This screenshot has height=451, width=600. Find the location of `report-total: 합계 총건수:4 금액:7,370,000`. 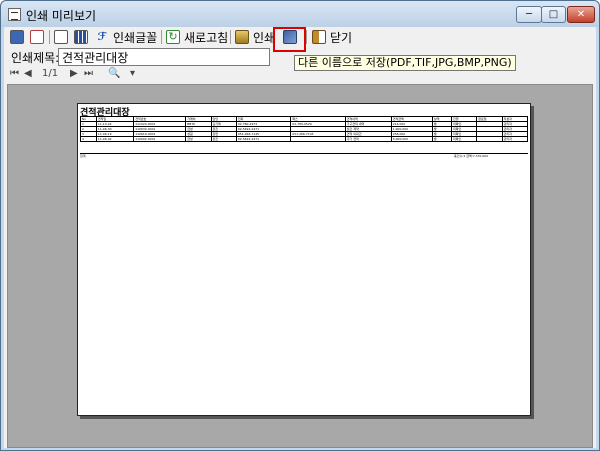

report-total: 합계 총건수:4 금액:7,370,000 is located at coordinates (304, 155).